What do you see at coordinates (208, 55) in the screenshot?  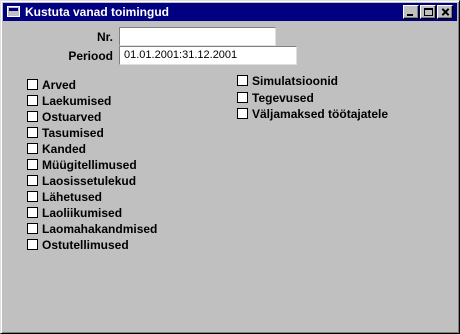 I see `period-input: 01.01.2001:31.12.2001` at bounding box center [208, 55].